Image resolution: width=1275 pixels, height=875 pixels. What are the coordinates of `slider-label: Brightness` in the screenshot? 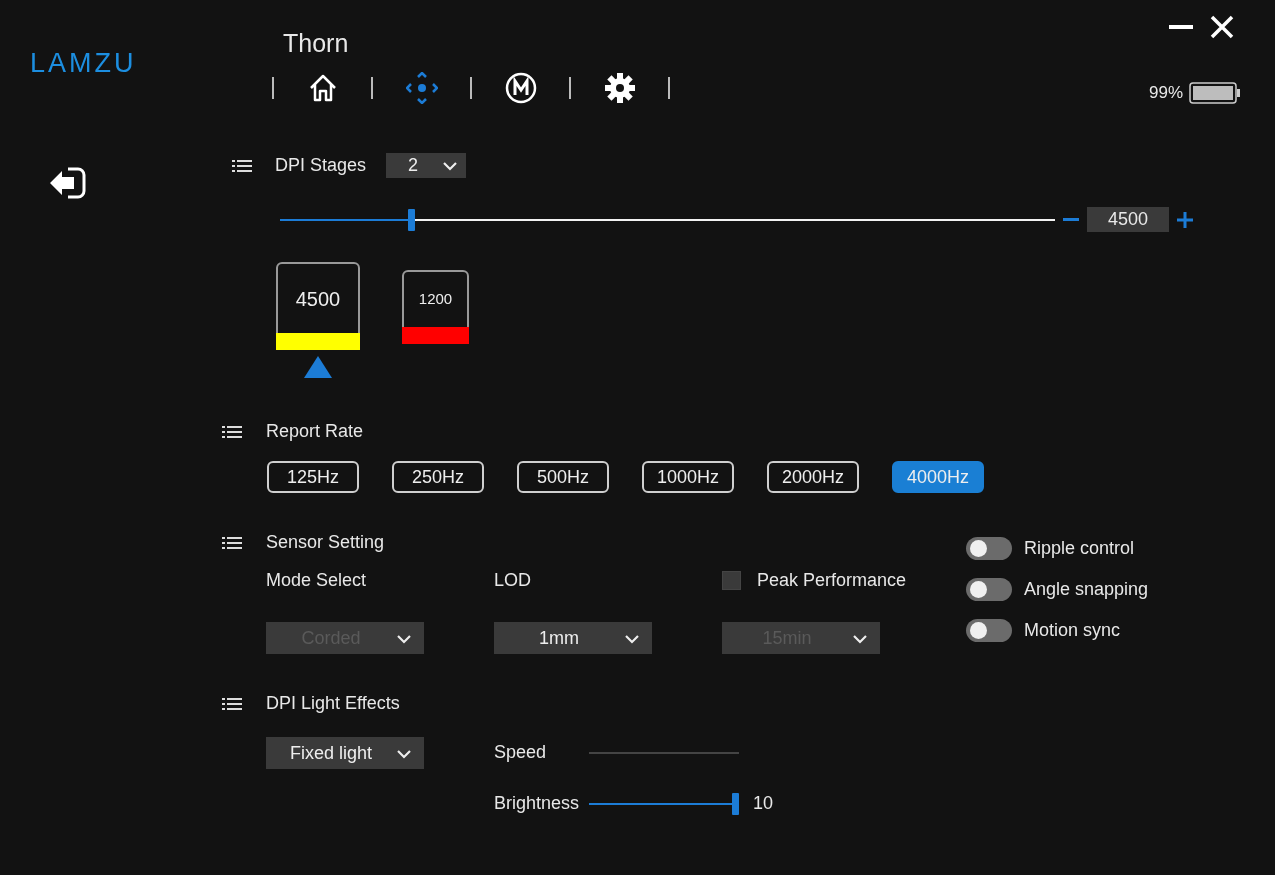 It's located at (537, 803).